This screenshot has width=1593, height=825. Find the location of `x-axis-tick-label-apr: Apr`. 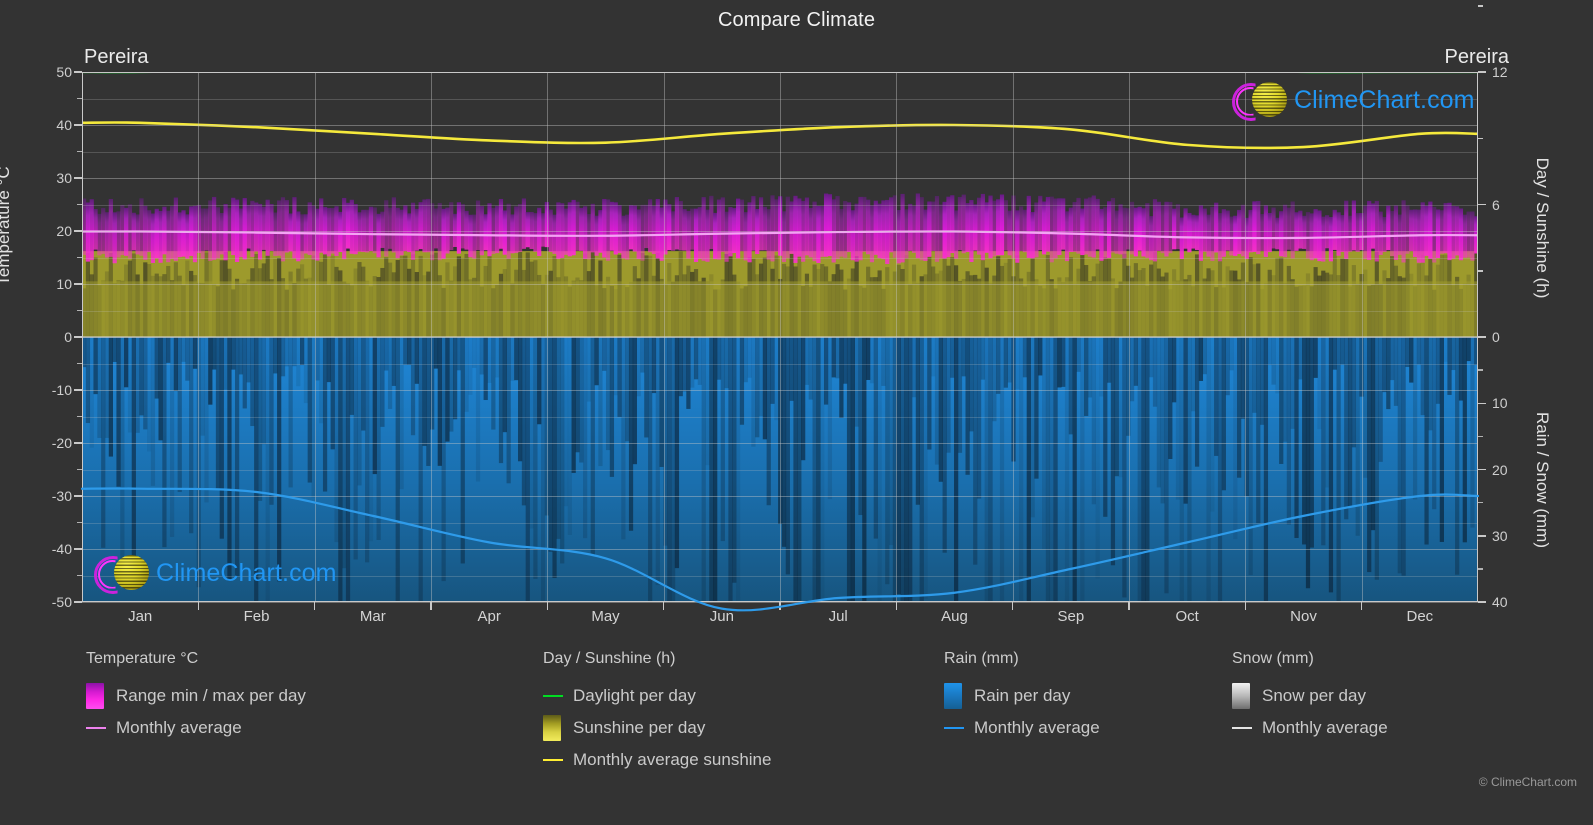

x-axis-tick-label-apr: Apr is located at coordinates (489, 616).